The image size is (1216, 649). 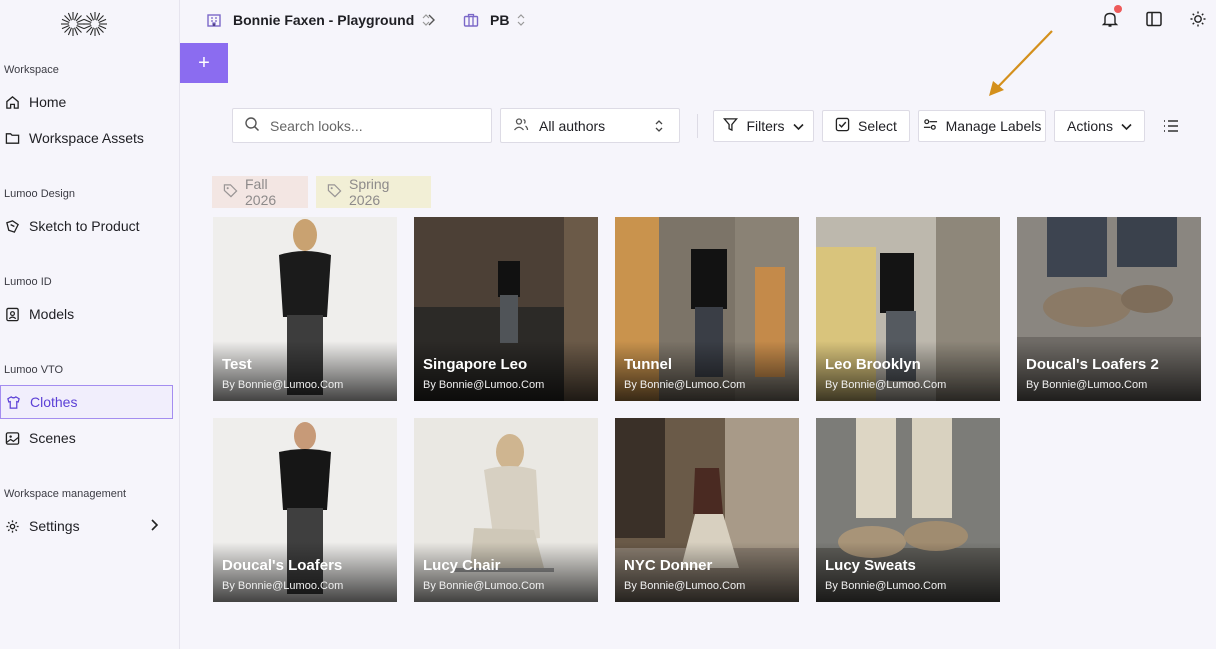 I want to click on section-label-lumoo-id: Lumoo ID, so click(x=28, y=282).